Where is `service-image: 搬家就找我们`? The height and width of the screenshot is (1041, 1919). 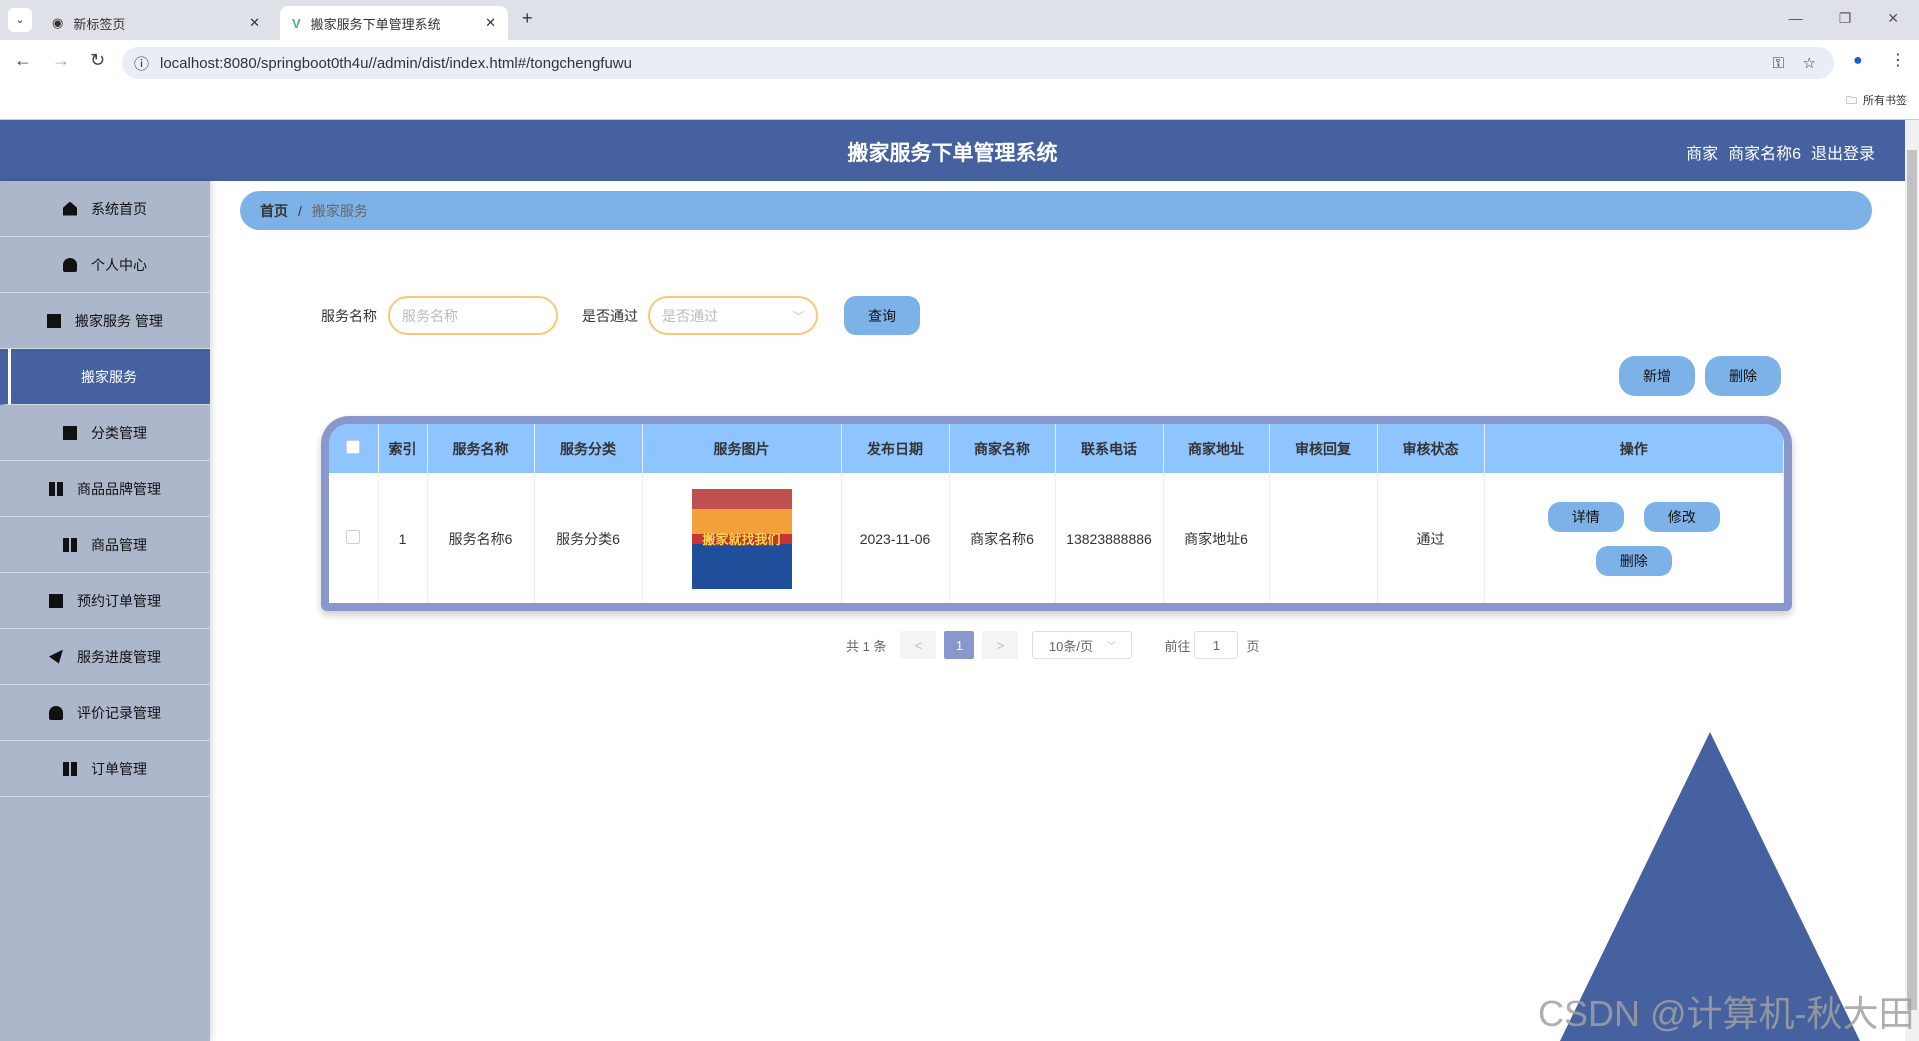 service-image: 搬家就找我们 is located at coordinates (741, 538).